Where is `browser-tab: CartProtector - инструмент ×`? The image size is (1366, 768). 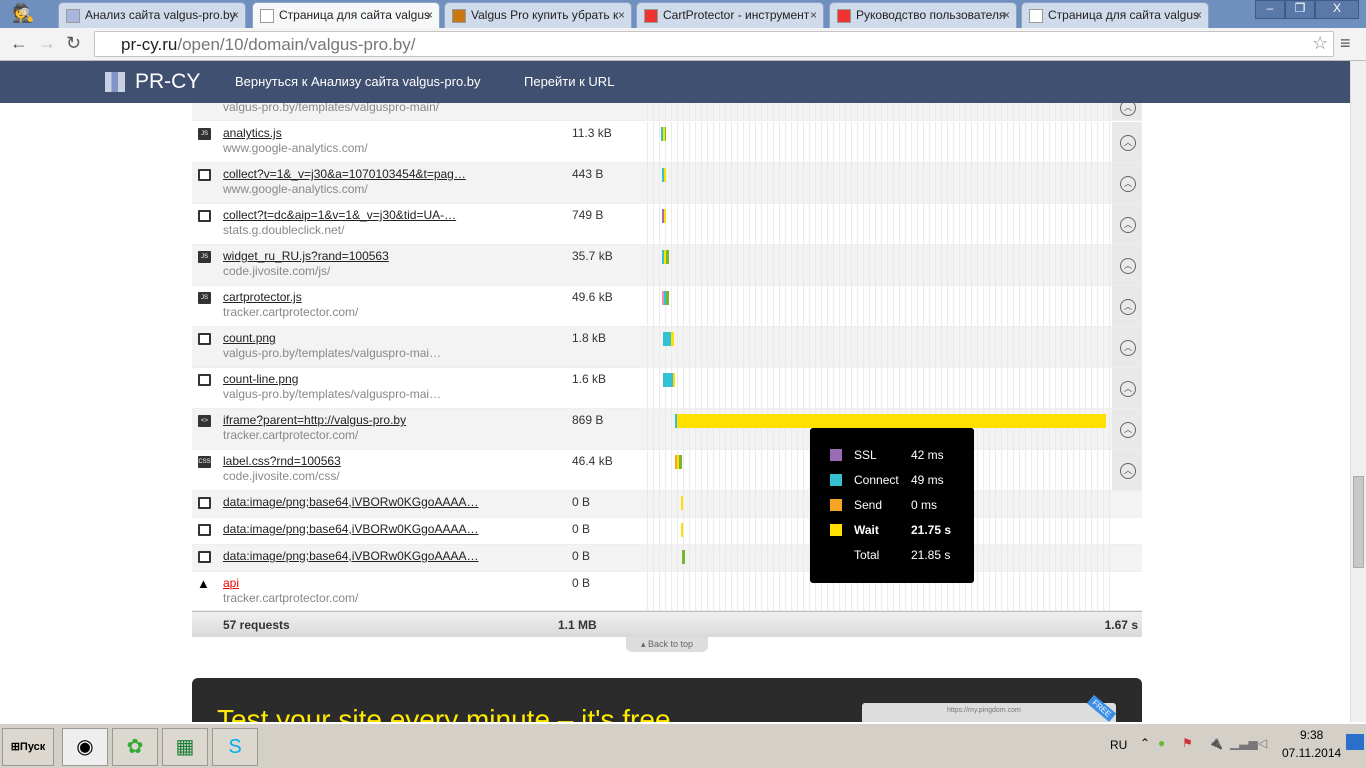
browser-tab: CartProtector - инструмент × is located at coordinates (730, 15).